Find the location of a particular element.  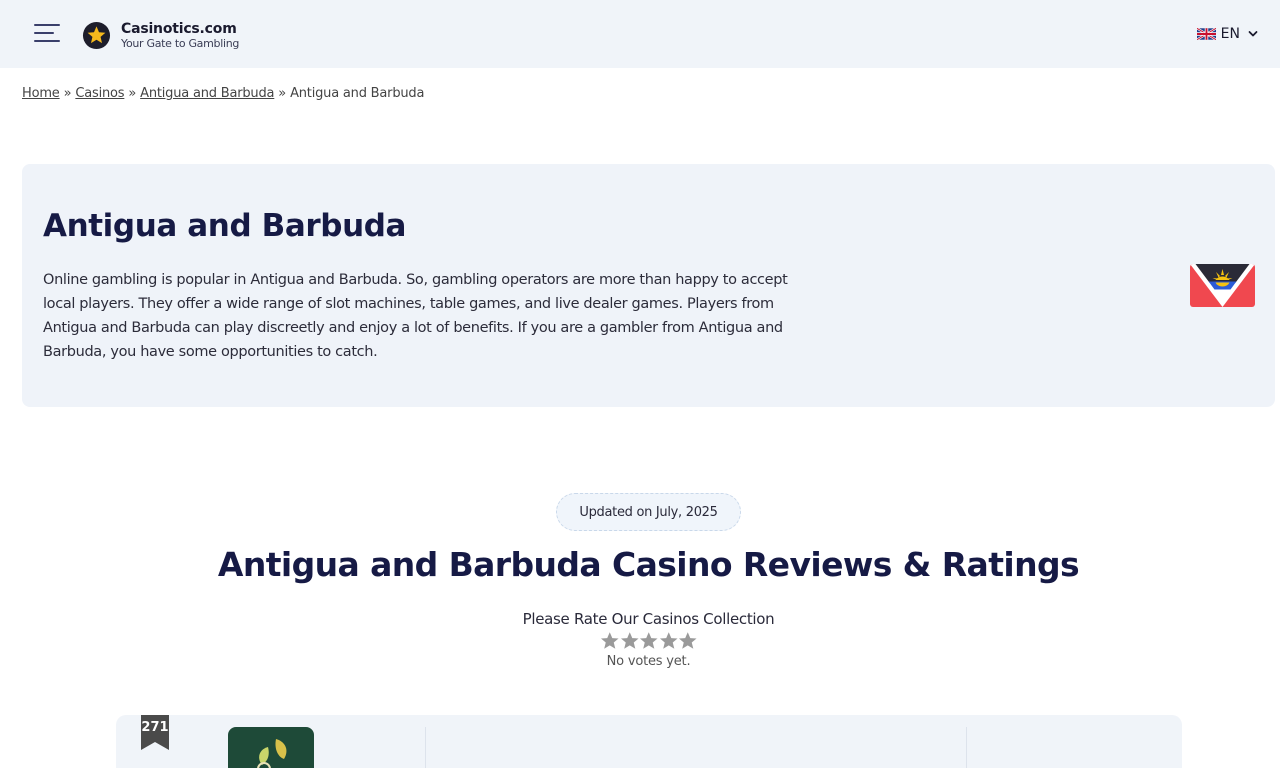

chevron-down-icon is located at coordinates (1253, 34).